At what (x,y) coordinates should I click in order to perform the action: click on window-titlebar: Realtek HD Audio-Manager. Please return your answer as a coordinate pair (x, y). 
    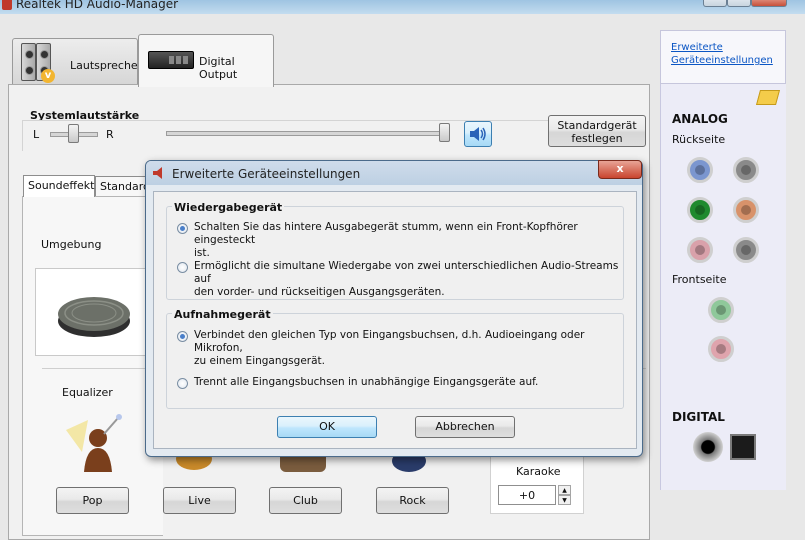
    Looking at the image, I should click on (402, 7).